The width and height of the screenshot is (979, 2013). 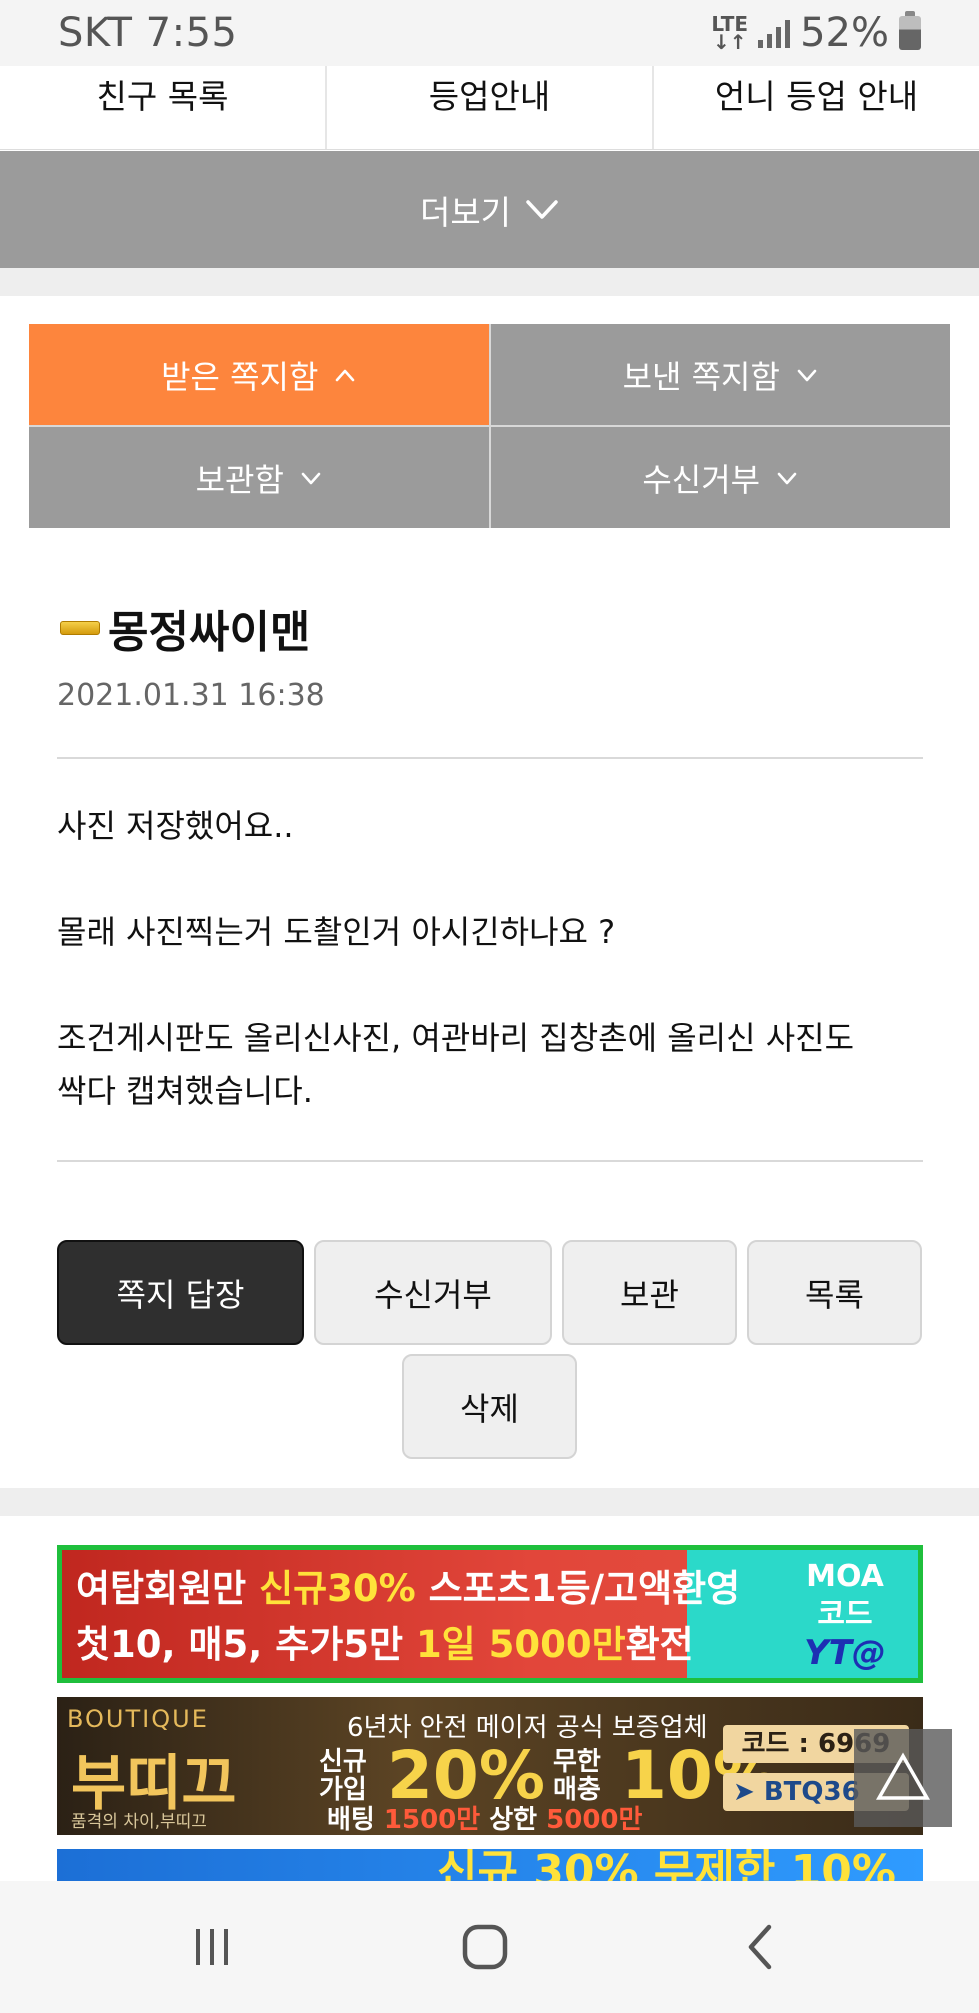 What do you see at coordinates (336, 932) in the screenshot?
I see `message-line: 몰래 사진찍는거 도촬인거 아시긴하나요 ?` at bounding box center [336, 932].